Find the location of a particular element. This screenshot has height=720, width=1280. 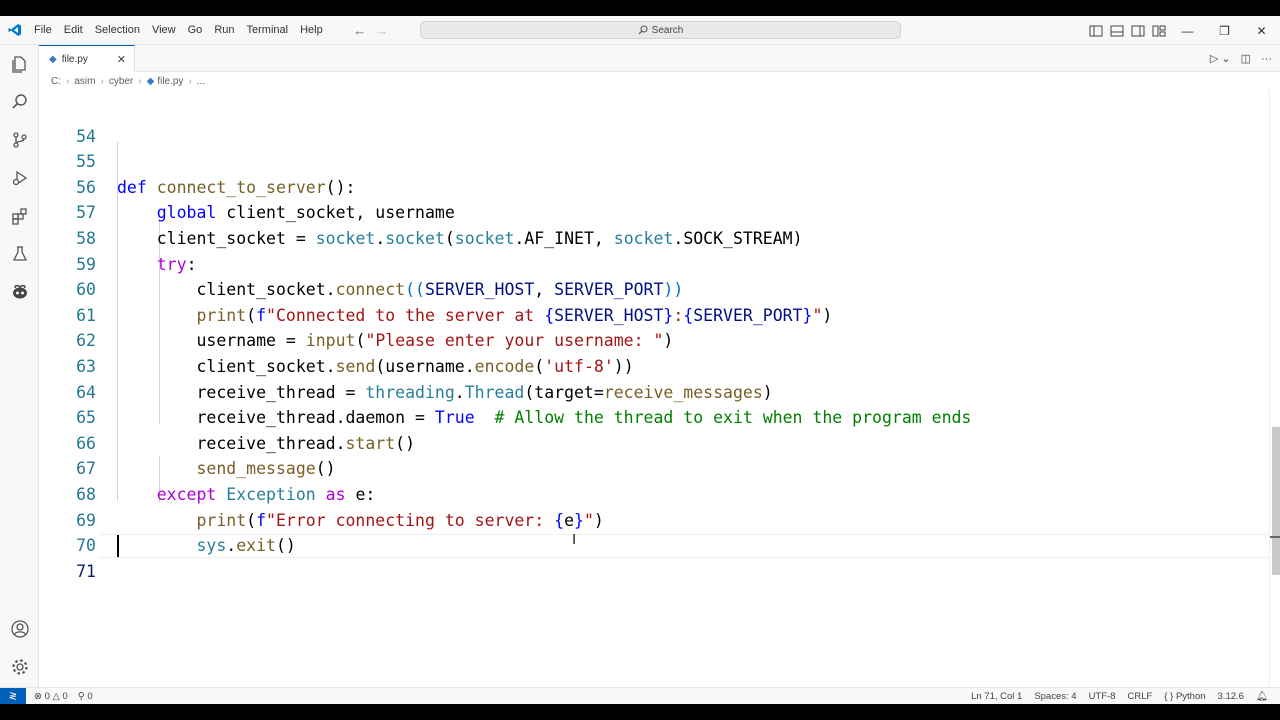

breadcrumb-cyber: cyber is located at coordinates (121, 81).